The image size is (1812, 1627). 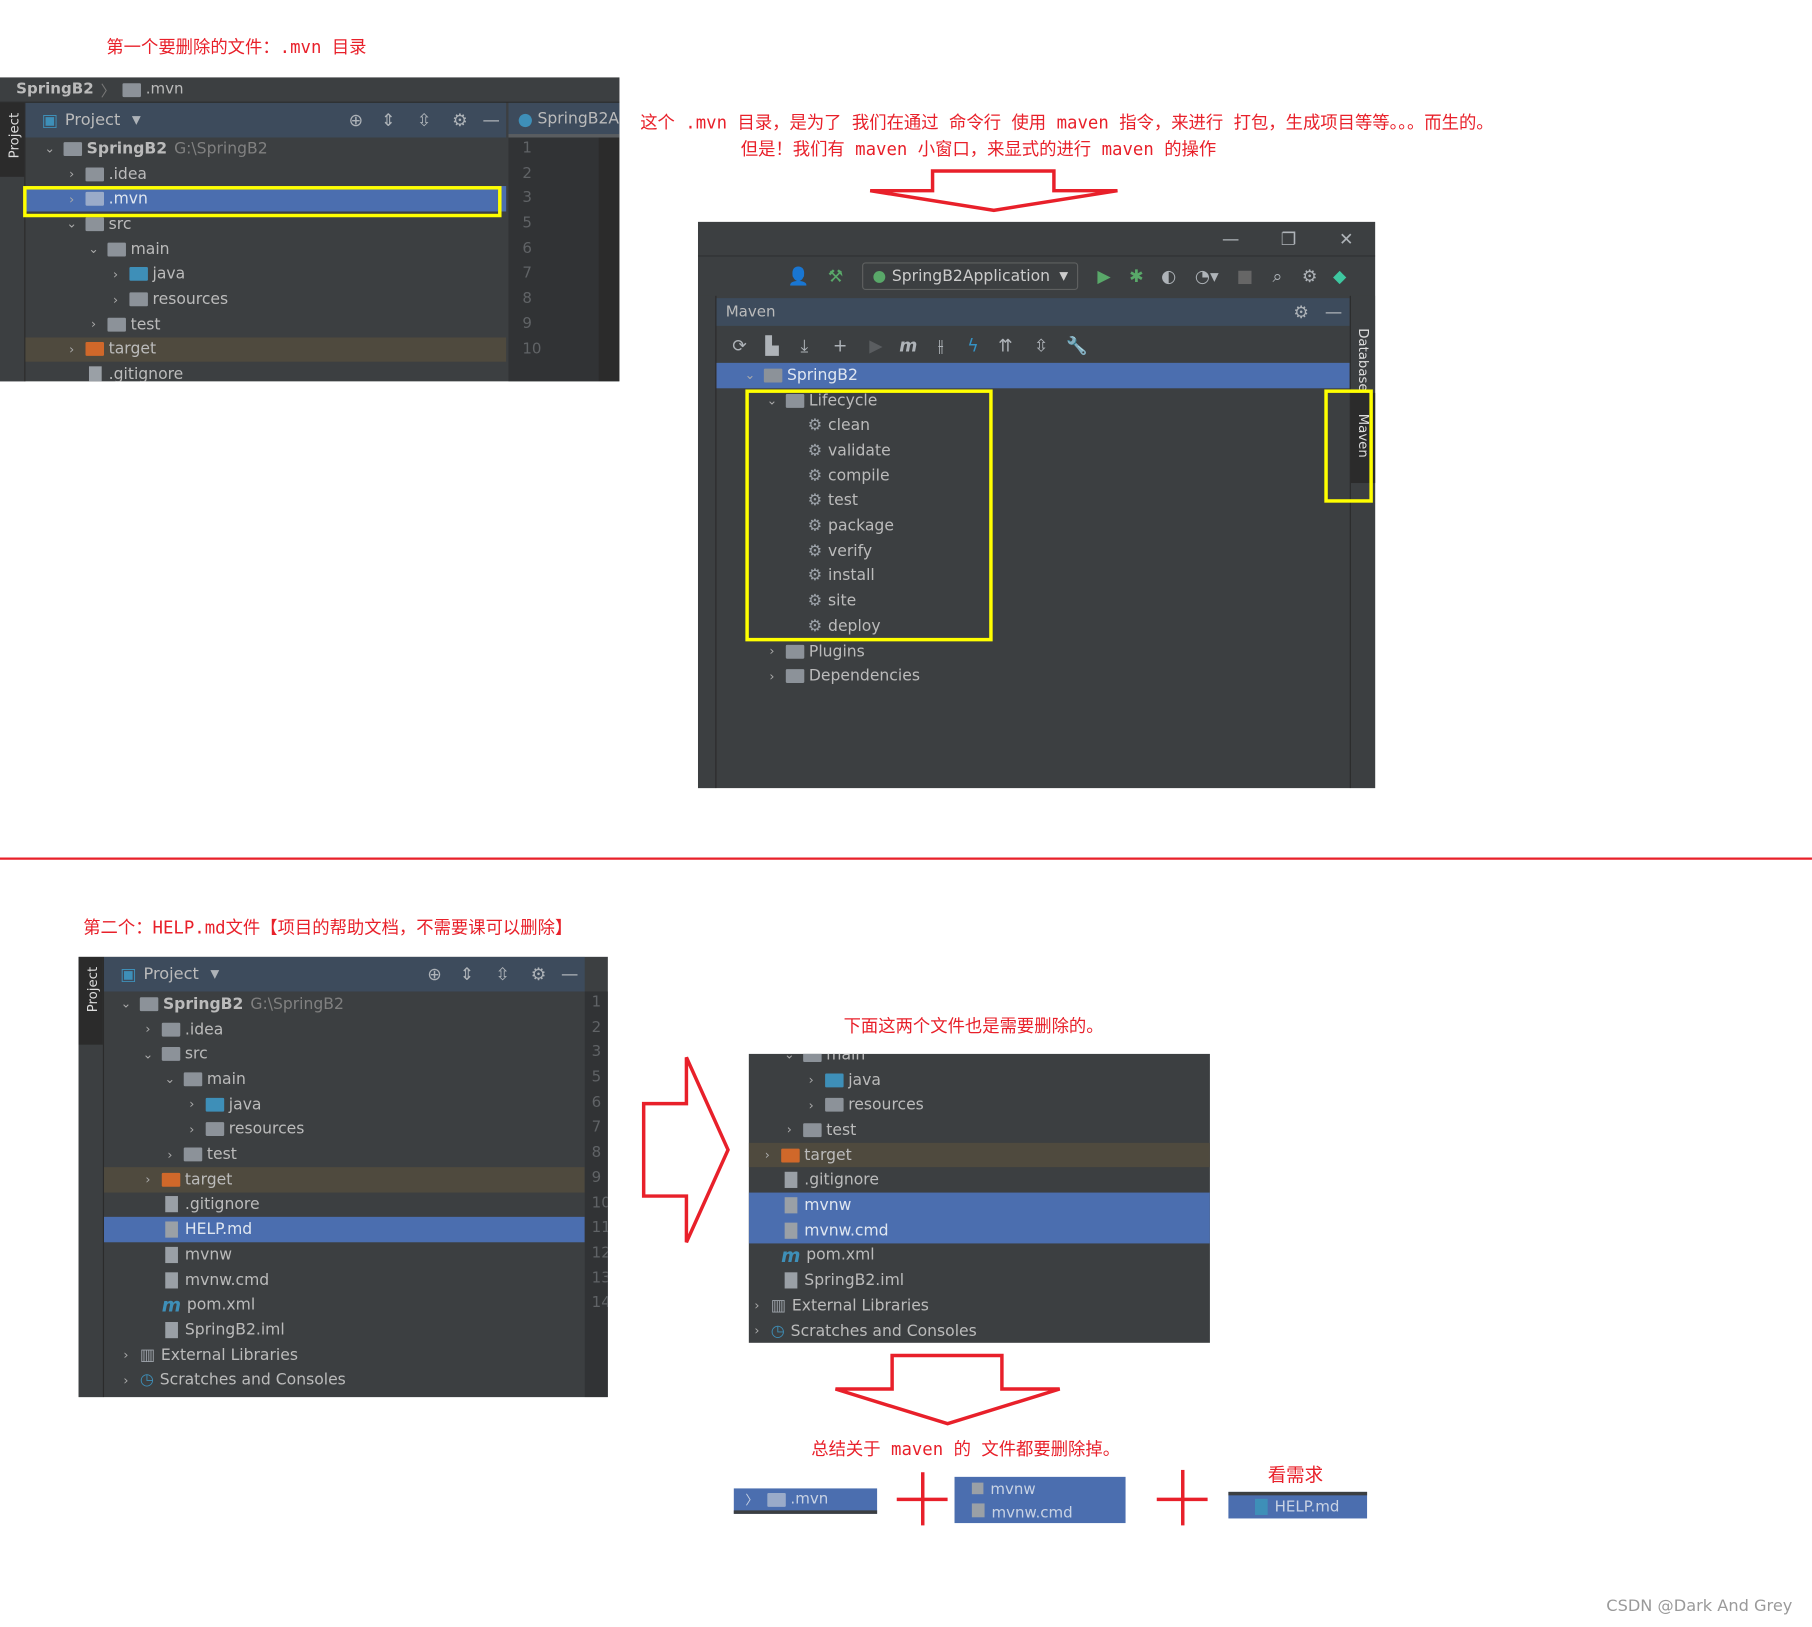 I want to click on summary-mvnw-label: mvnw, so click(x=1013, y=1490).